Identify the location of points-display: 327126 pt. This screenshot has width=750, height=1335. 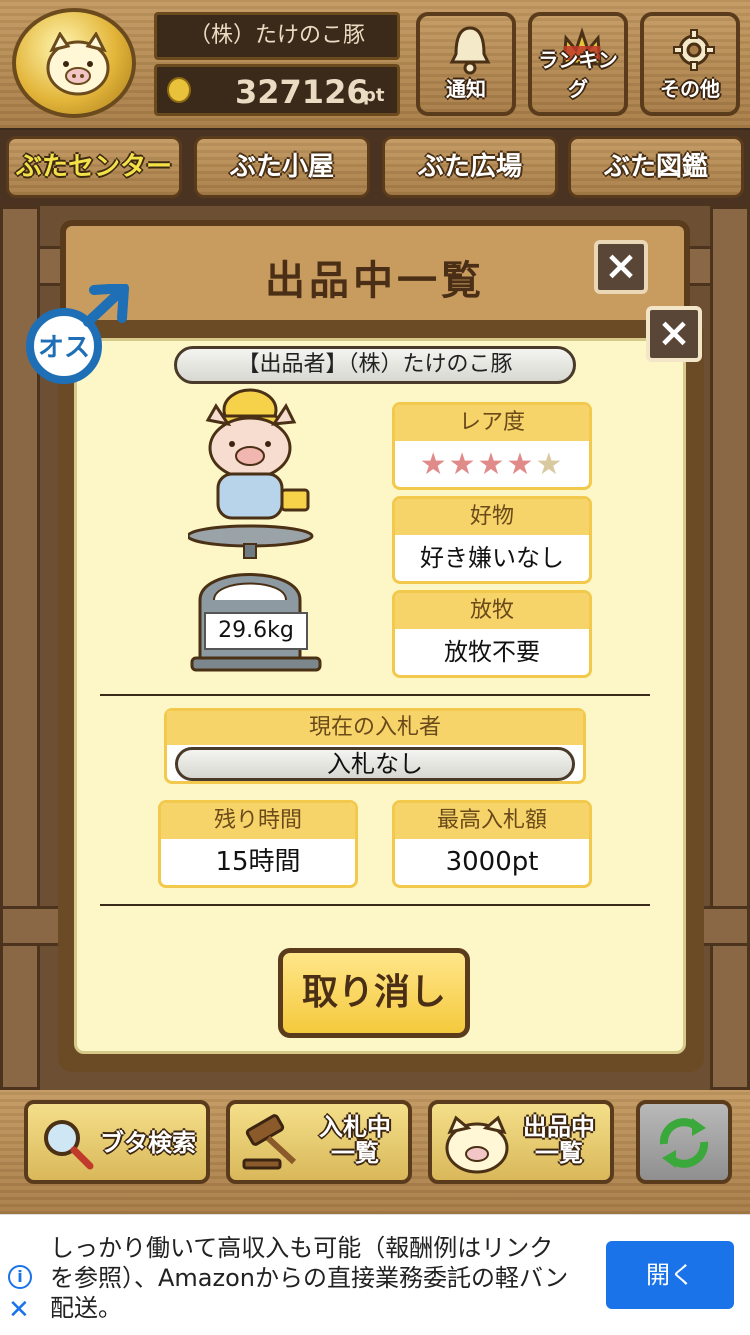
(277, 90).